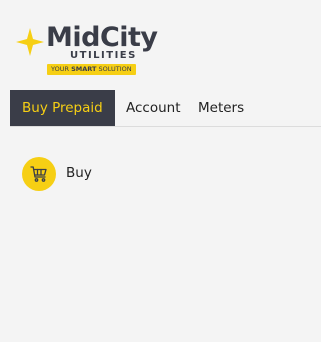 This screenshot has height=342, width=321. What do you see at coordinates (153, 108) in the screenshot?
I see `tab-account: Account` at bounding box center [153, 108].